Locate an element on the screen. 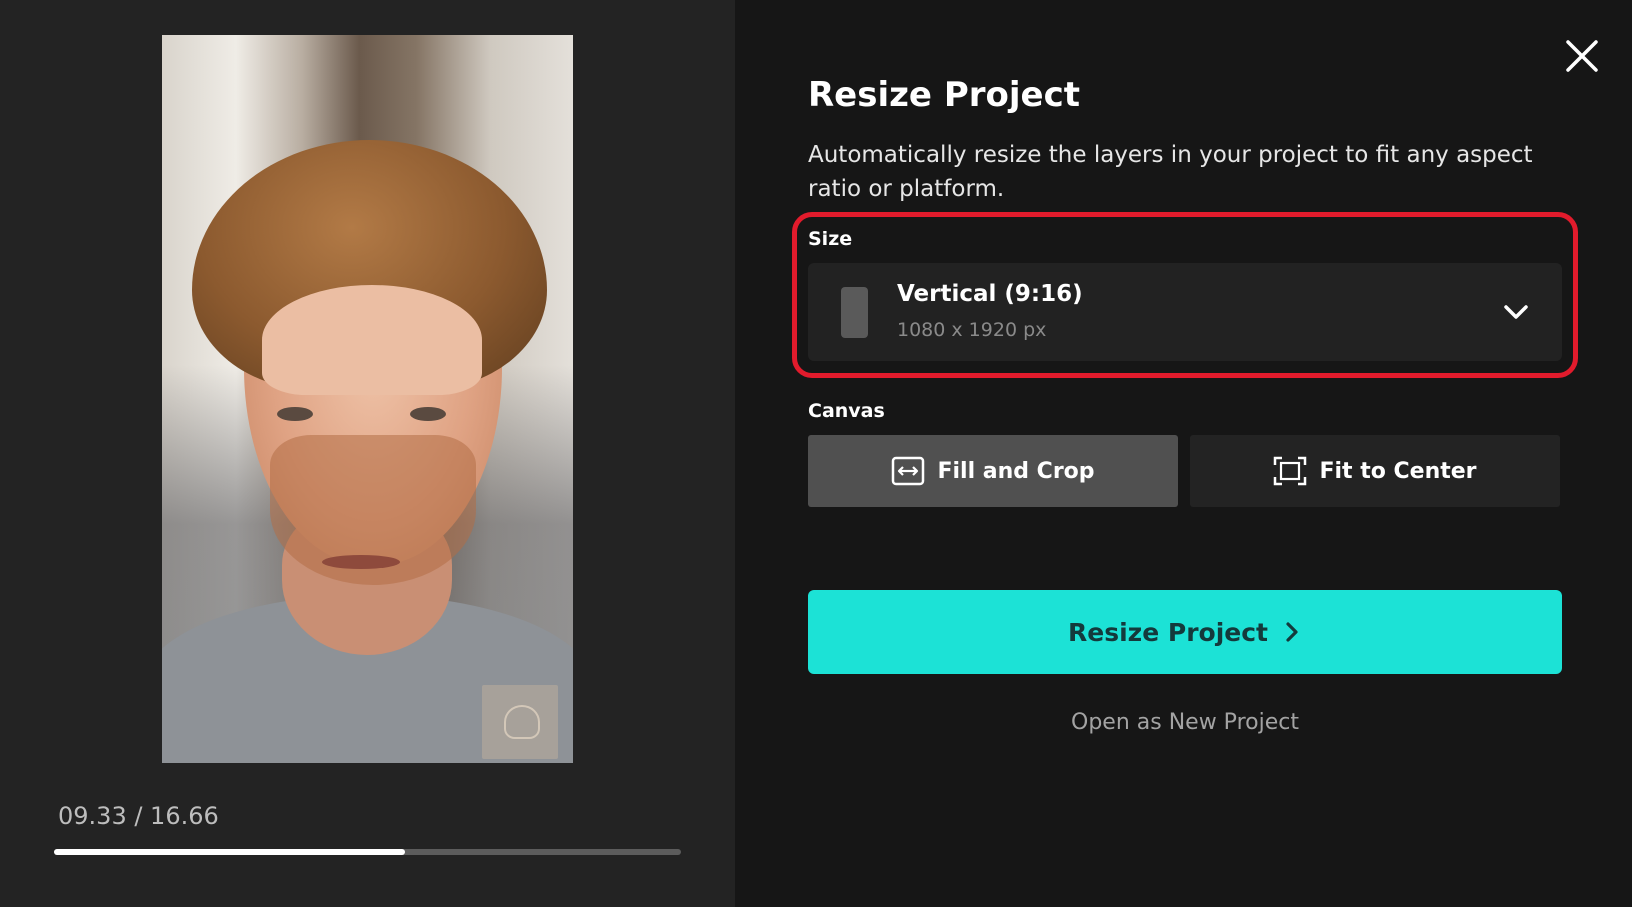  person-forehead is located at coordinates (372, 340).